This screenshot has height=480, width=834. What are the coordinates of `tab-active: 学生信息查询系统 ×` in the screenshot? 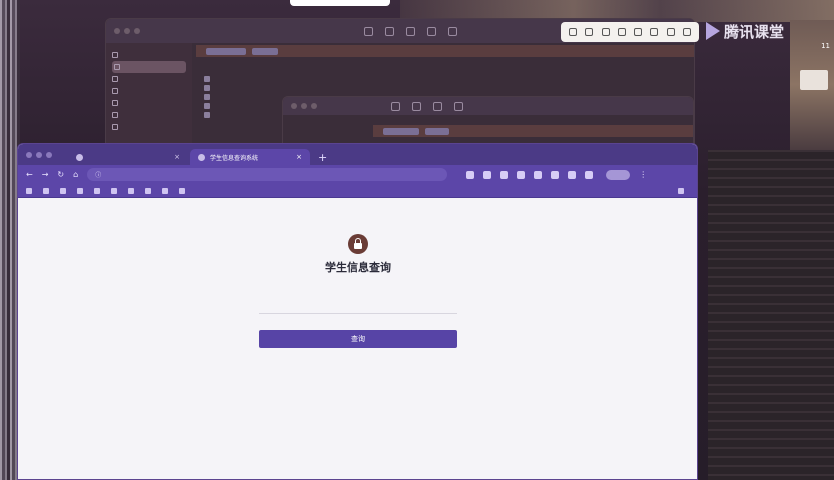 It's located at (250, 157).